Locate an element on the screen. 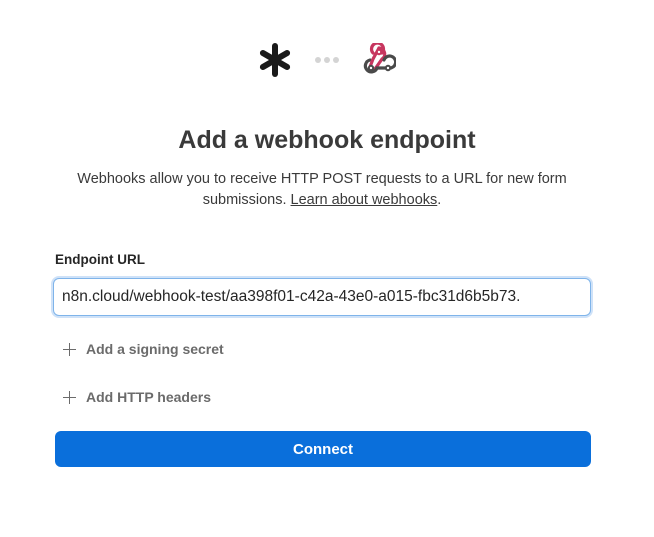  connect-button: Connect is located at coordinates (323, 449).